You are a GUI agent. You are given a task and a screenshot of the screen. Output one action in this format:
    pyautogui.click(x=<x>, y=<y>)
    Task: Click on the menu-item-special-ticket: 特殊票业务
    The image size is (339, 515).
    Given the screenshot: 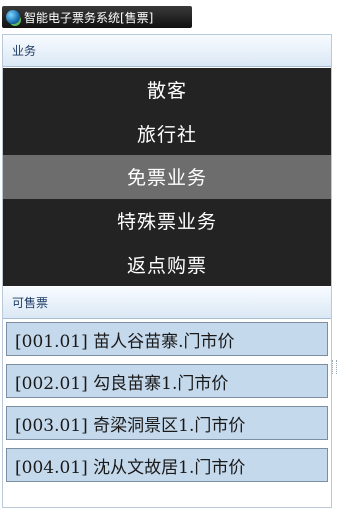 What is the action you would take?
    pyautogui.click(x=167, y=221)
    